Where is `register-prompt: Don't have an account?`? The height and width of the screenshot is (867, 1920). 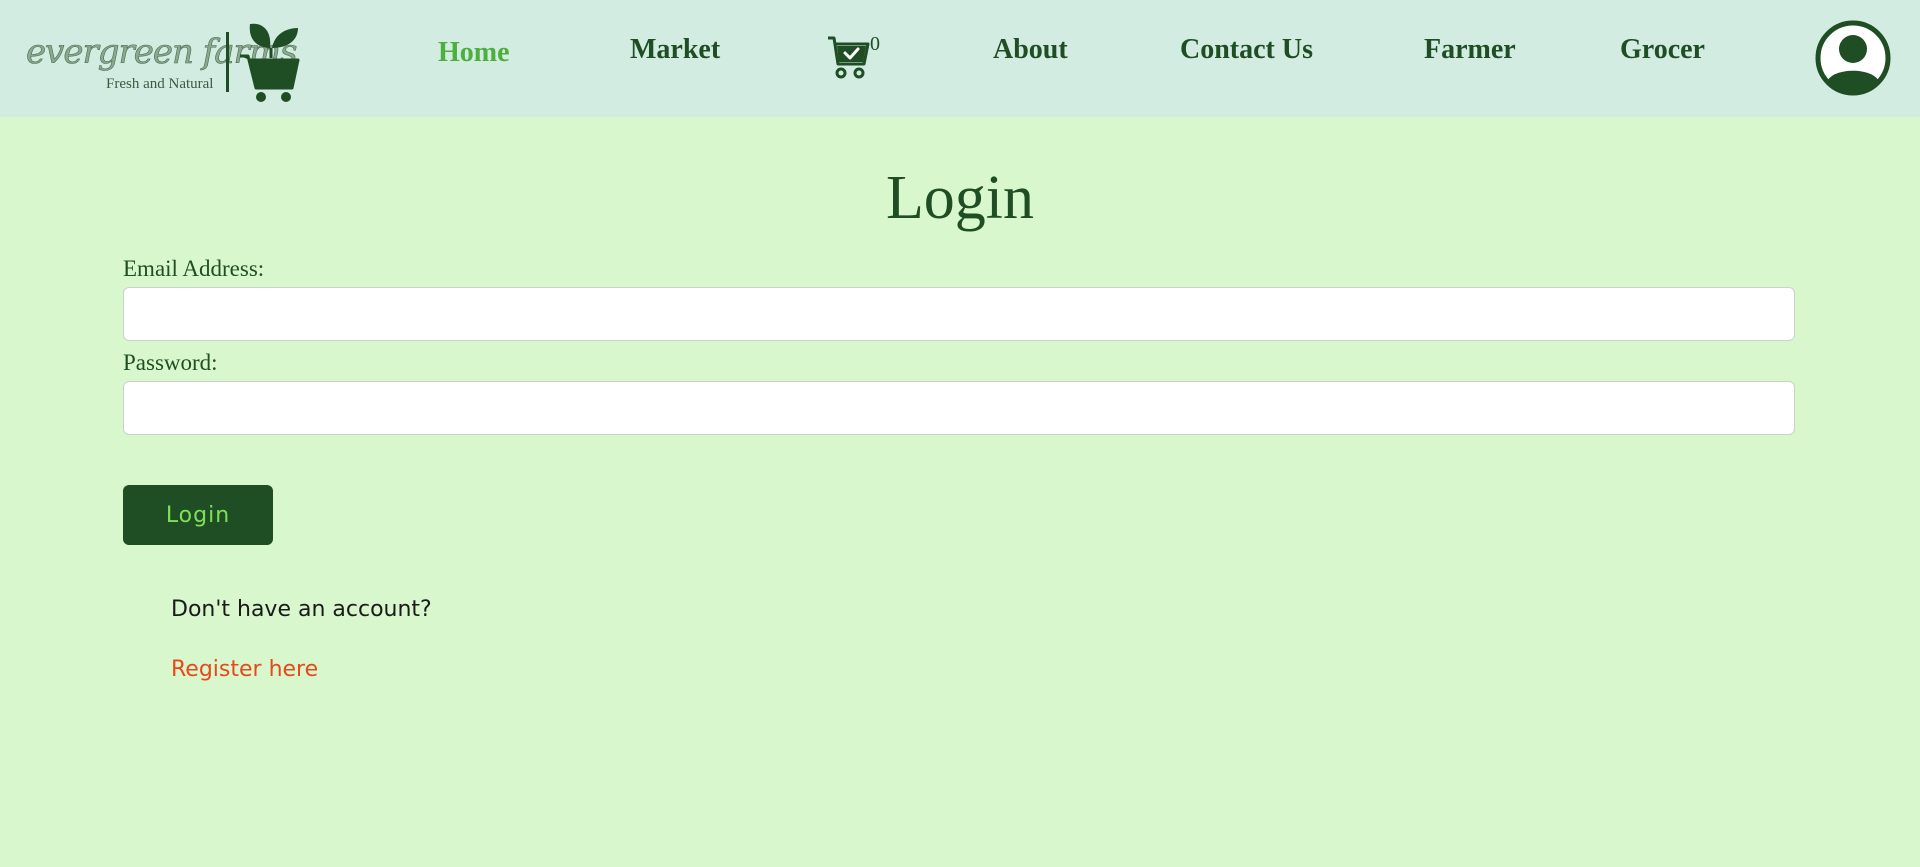 register-prompt: Don't have an account? is located at coordinates (301, 609).